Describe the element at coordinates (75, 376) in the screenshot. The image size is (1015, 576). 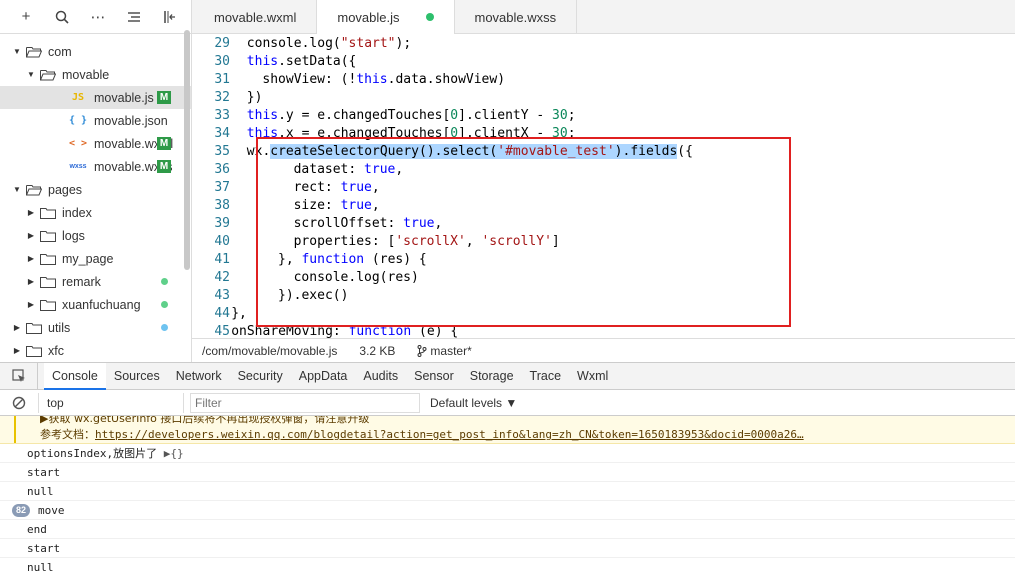
I see `devtools-tab-console: Console` at that location.